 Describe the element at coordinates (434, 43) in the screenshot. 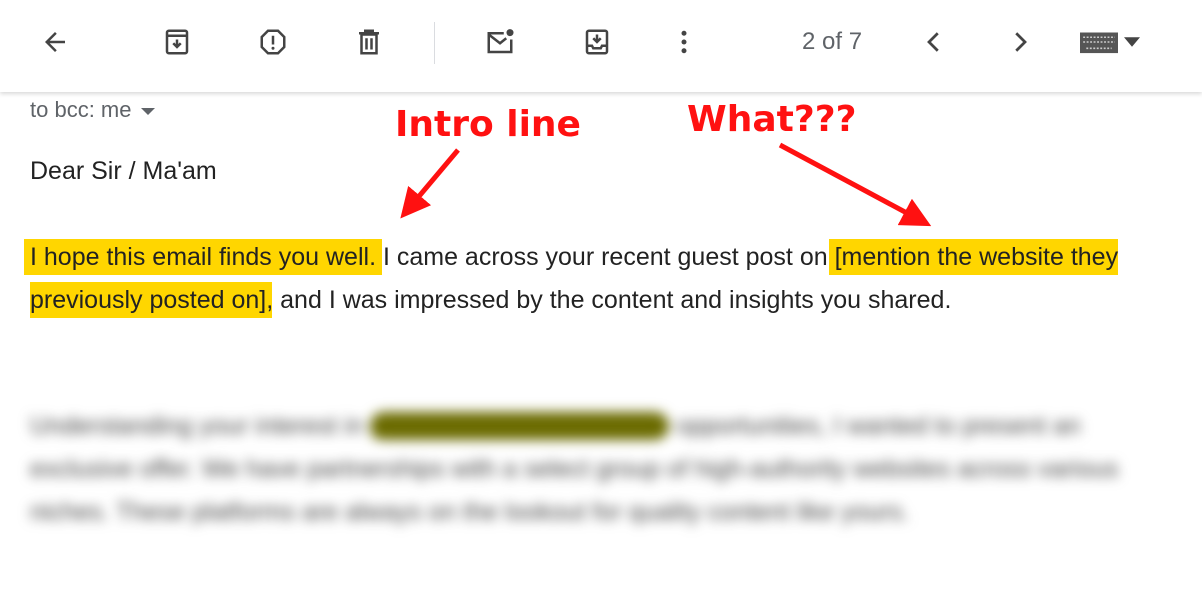

I see `toolbar-divider` at that location.